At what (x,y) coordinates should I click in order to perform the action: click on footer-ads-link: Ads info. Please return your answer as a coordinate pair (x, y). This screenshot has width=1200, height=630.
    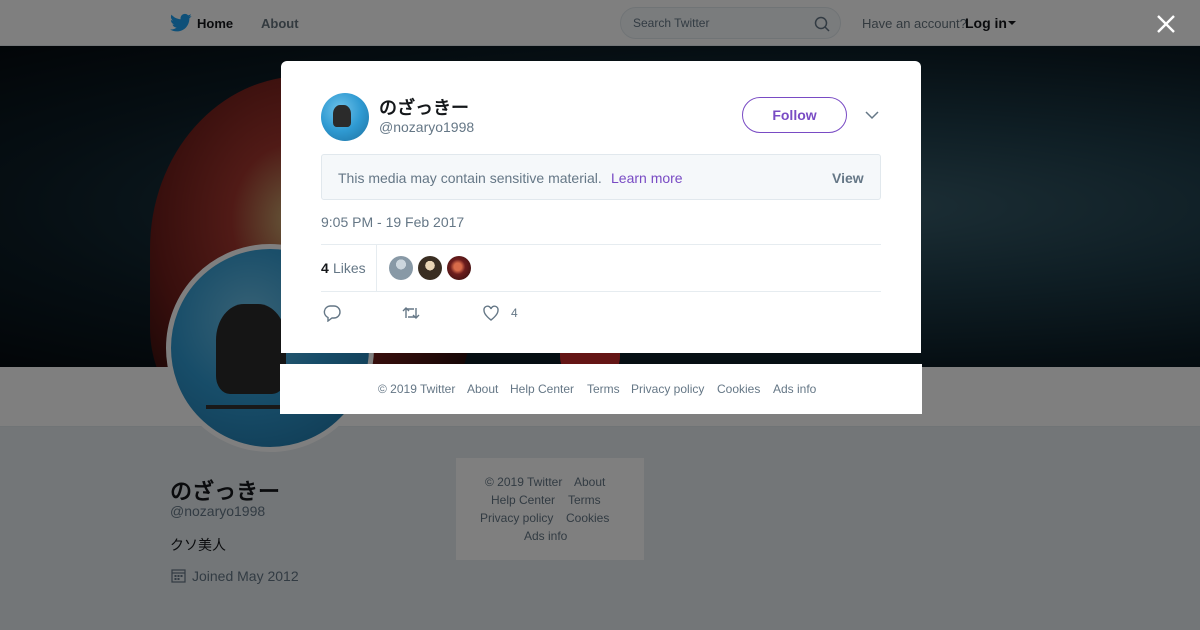
    Looking at the image, I should click on (794, 389).